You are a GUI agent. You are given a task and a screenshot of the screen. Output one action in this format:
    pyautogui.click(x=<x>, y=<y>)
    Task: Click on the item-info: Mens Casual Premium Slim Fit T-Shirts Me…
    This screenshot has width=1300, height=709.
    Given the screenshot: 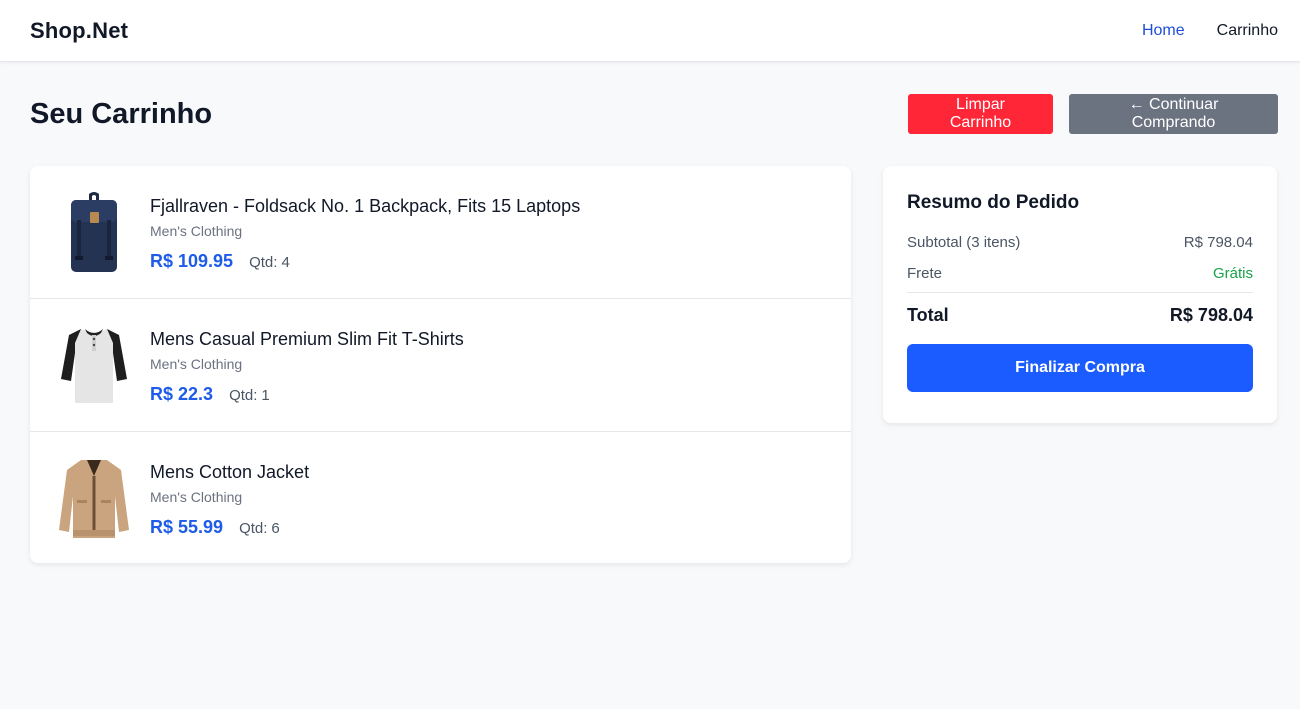 What is the action you would take?
    pyautogui.click(x=307, y=367)
    